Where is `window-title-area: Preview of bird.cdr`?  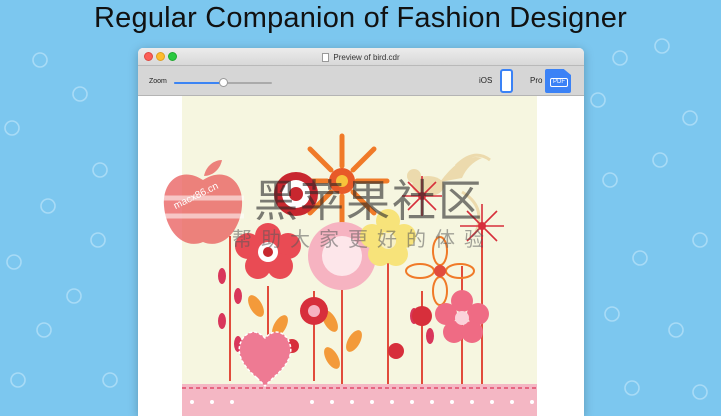 window-title-area: Preview of bird.cdr is located at coordinates (361, 57).